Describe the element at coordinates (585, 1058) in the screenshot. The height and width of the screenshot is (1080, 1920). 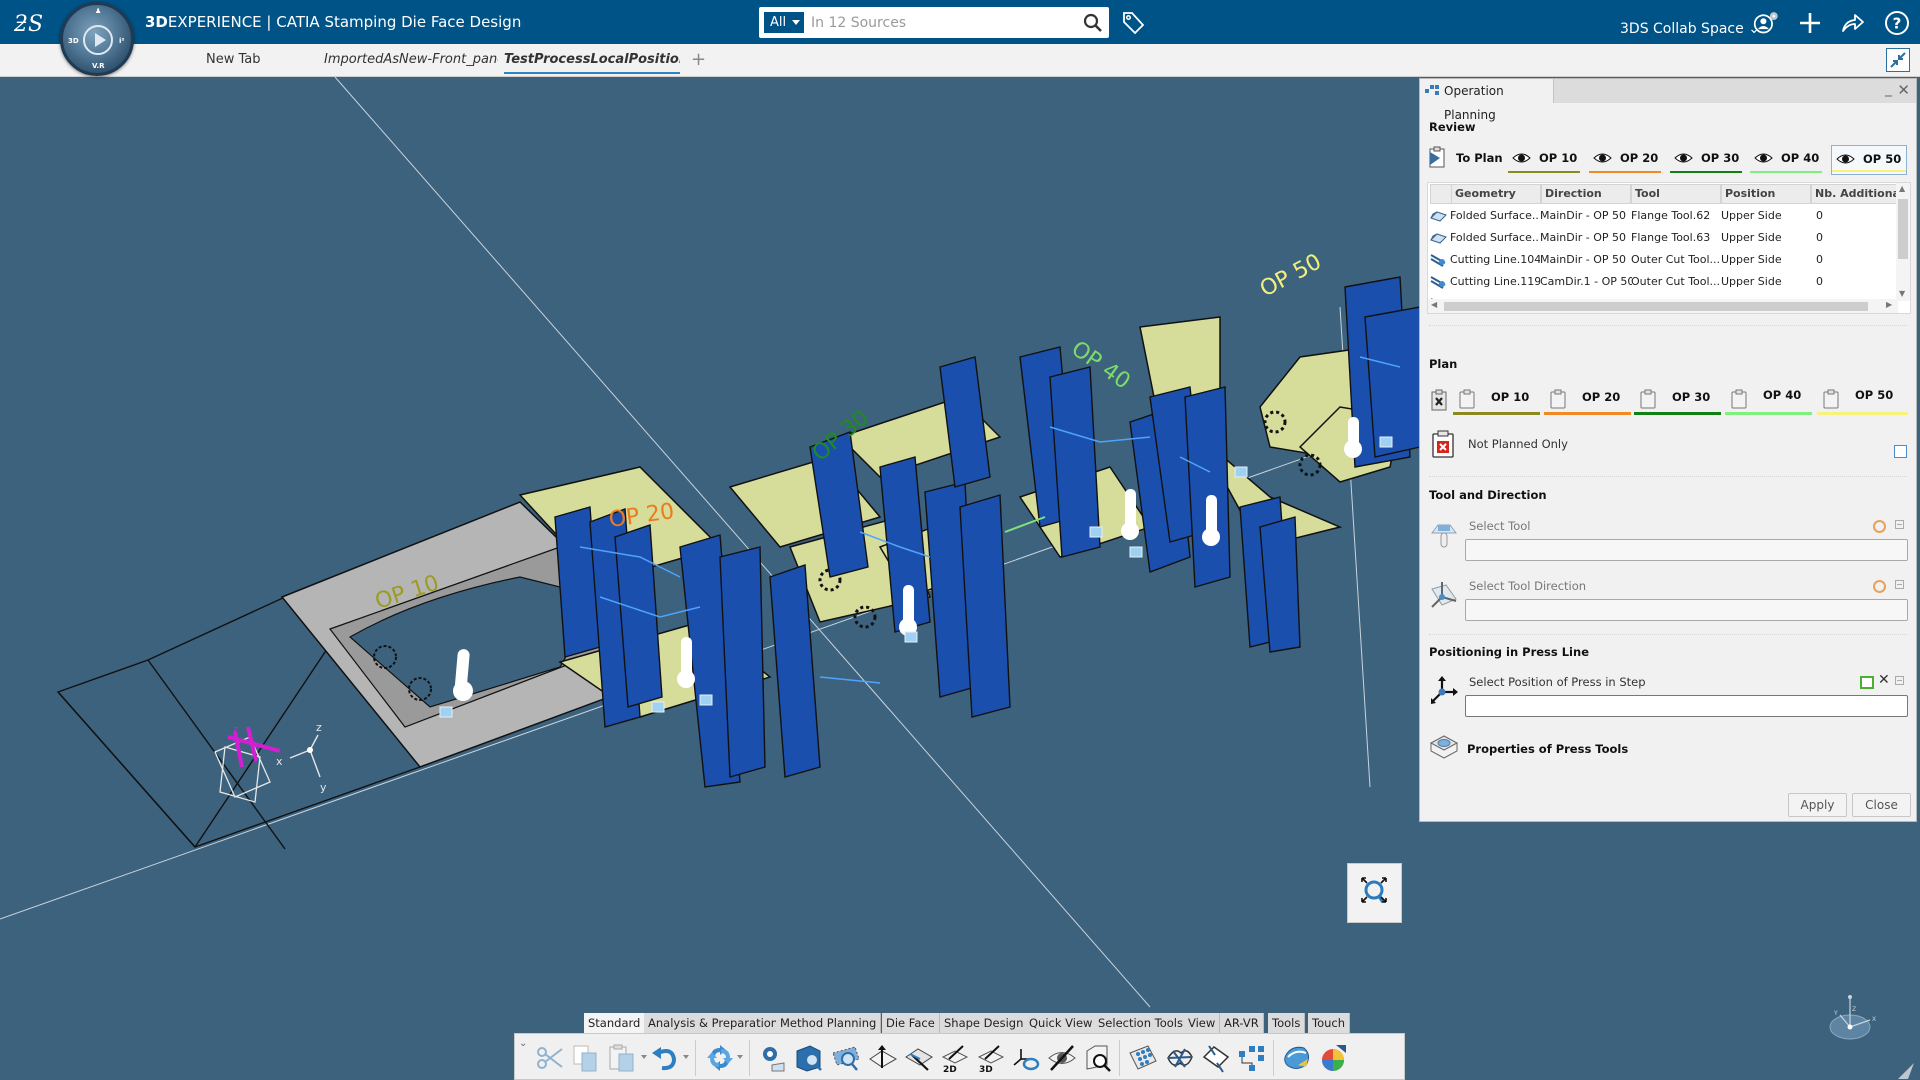
I see `copy-icon` at that location.